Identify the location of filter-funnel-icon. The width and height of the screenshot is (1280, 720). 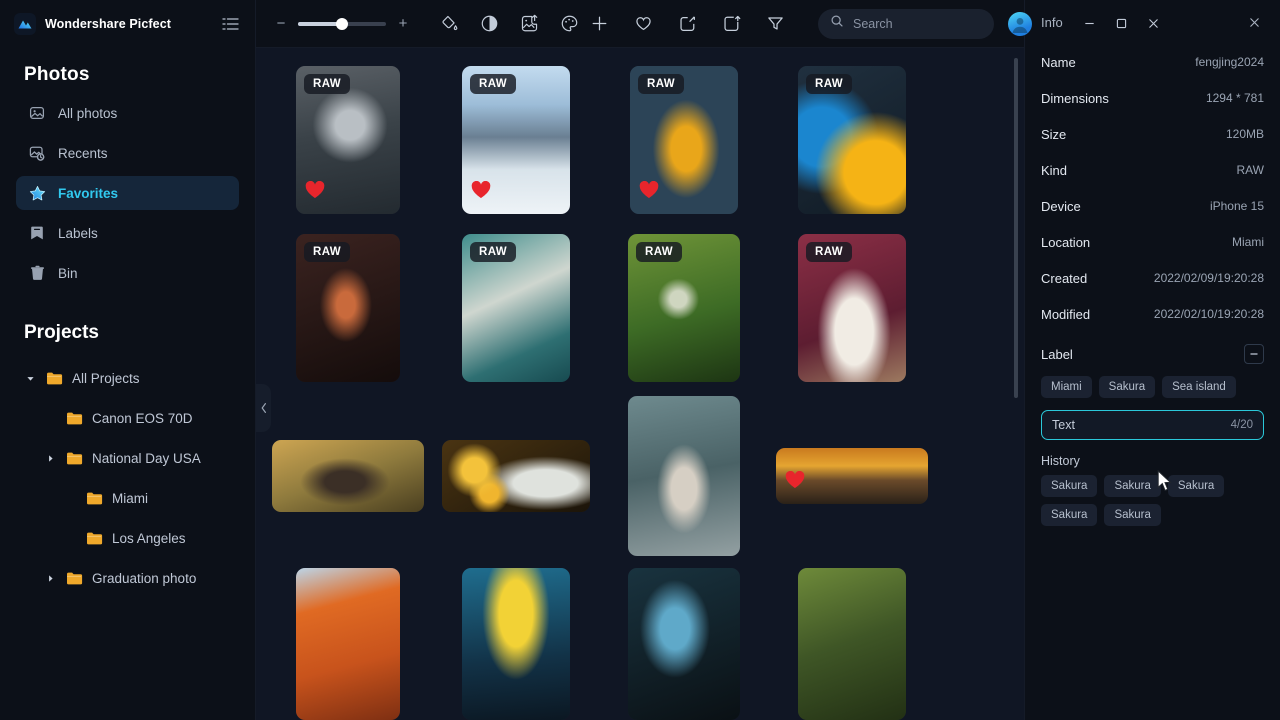
(775, 24).